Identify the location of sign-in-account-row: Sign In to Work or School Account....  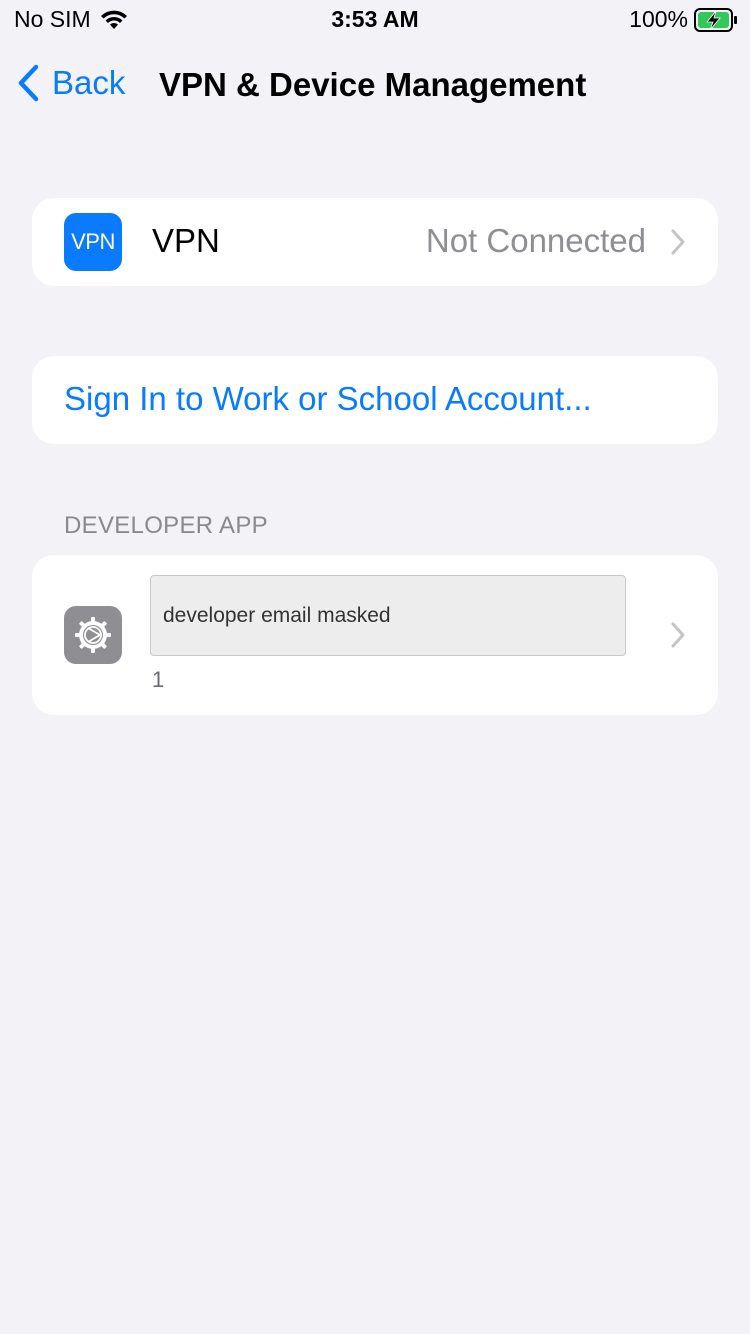
(375, 400).